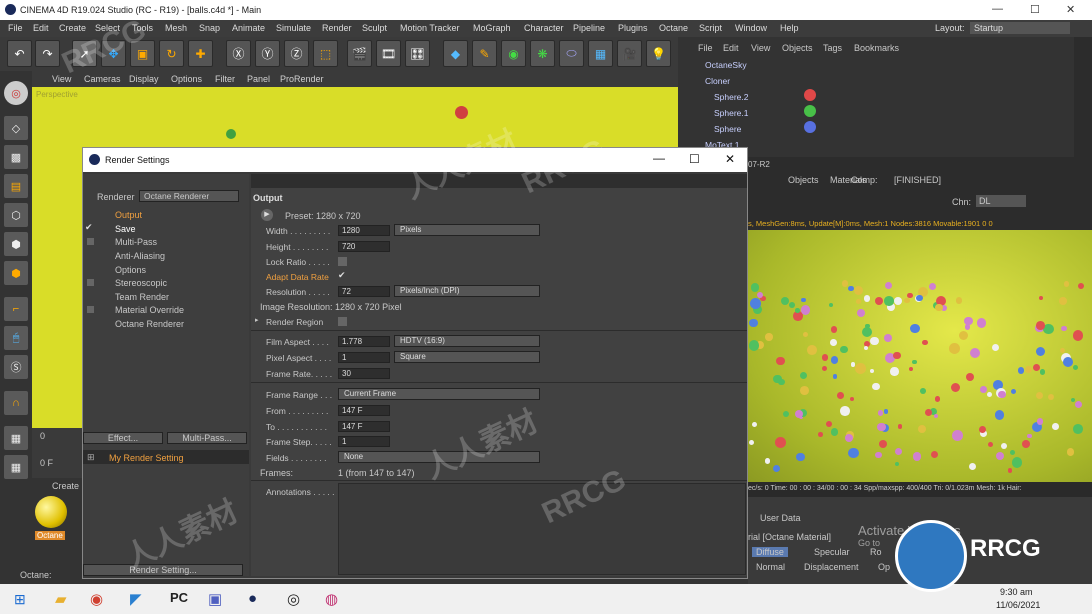 Image resolution: width=1092 pixels, height=614 pixels. I want to click on height-field: 720, so click(364, 246).